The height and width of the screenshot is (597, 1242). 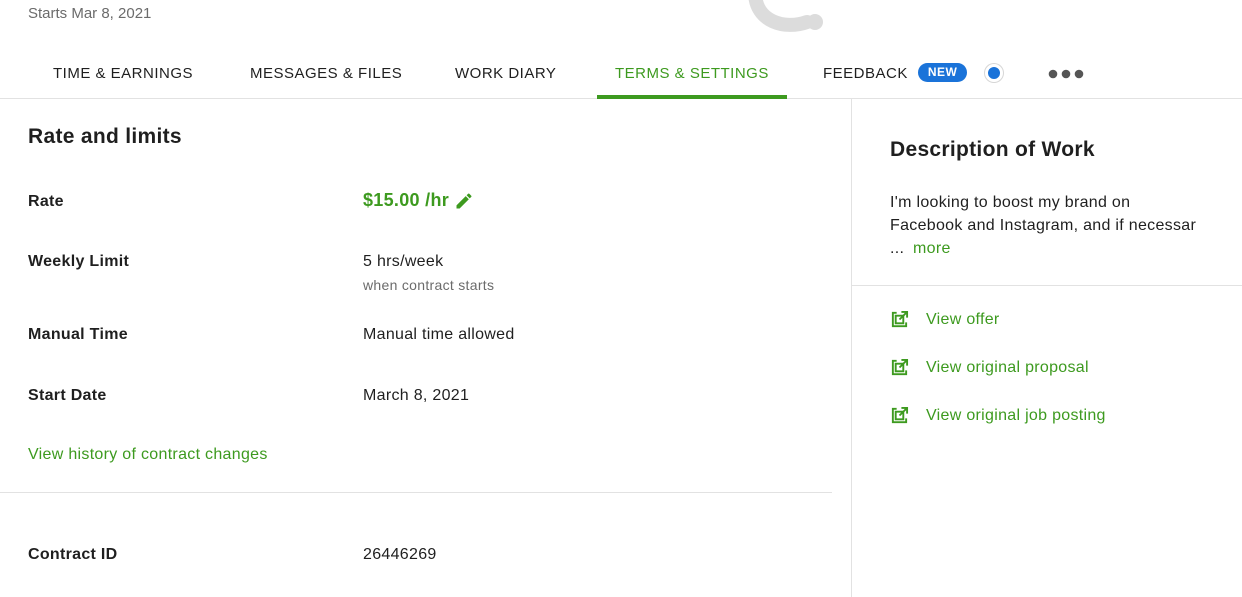 I want to click on contract-start-text: Starts Mar 8, 2021, so click(x=90, y=13).